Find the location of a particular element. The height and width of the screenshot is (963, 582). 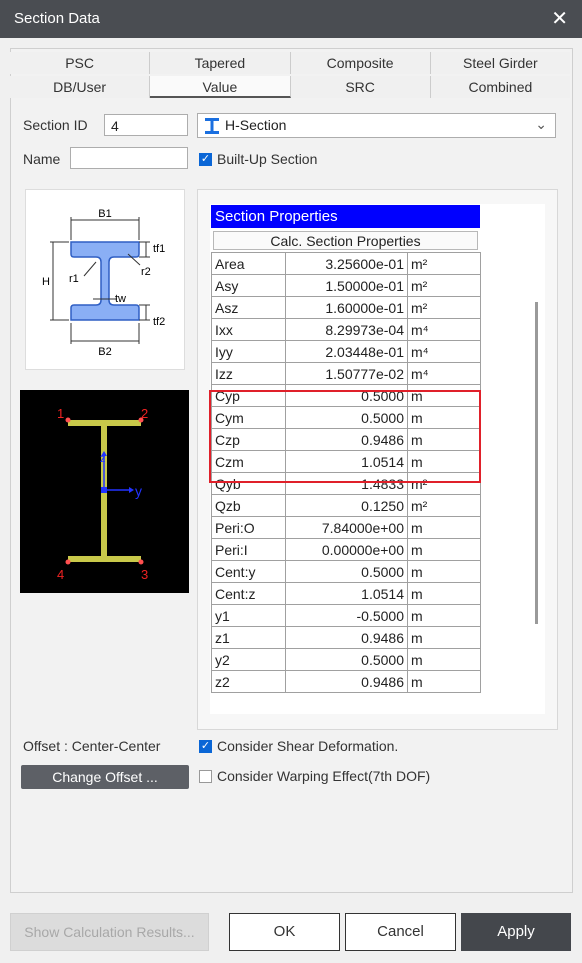

property-row: Cym 0.5000 m is located at coordinates (346, 417).